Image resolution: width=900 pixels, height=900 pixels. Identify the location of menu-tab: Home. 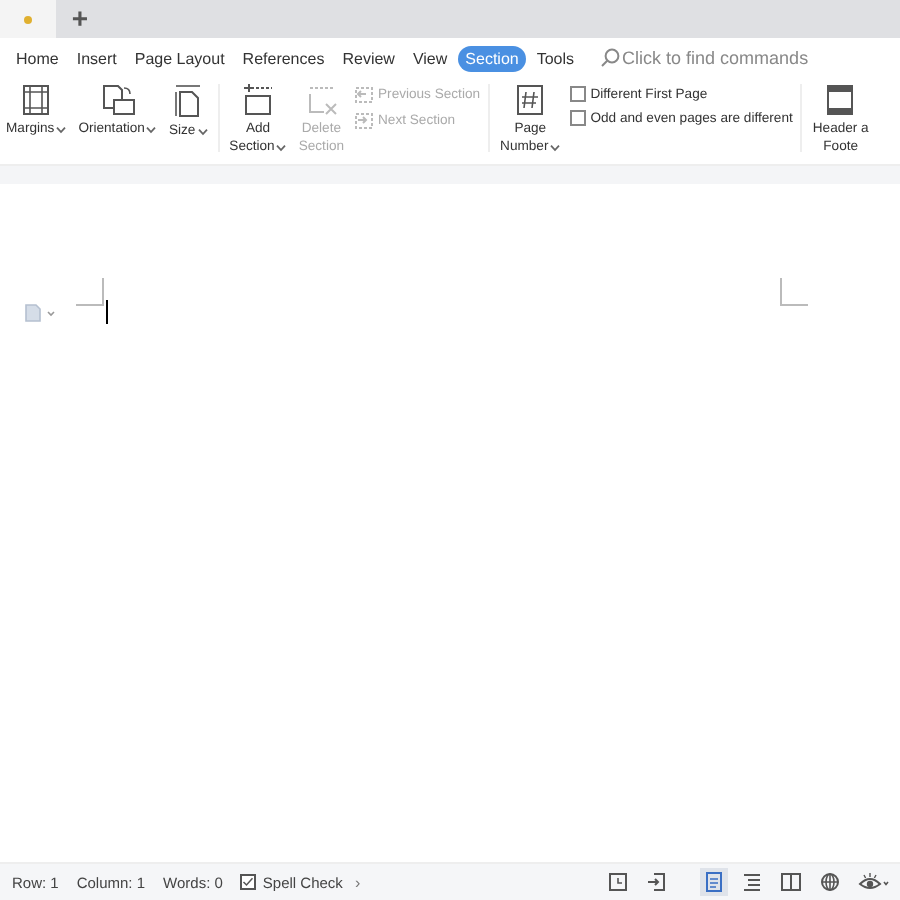
(37, 58).